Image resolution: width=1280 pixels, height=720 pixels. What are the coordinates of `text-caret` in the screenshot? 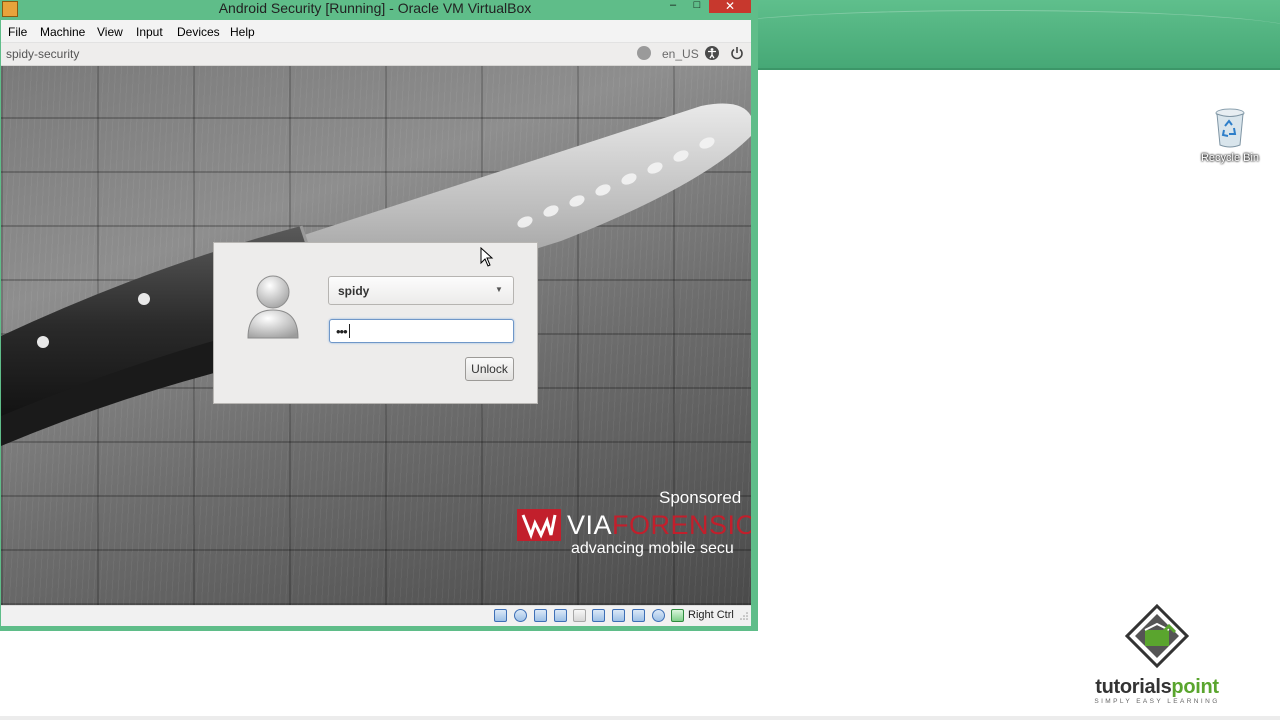 It's located at (349, 331).